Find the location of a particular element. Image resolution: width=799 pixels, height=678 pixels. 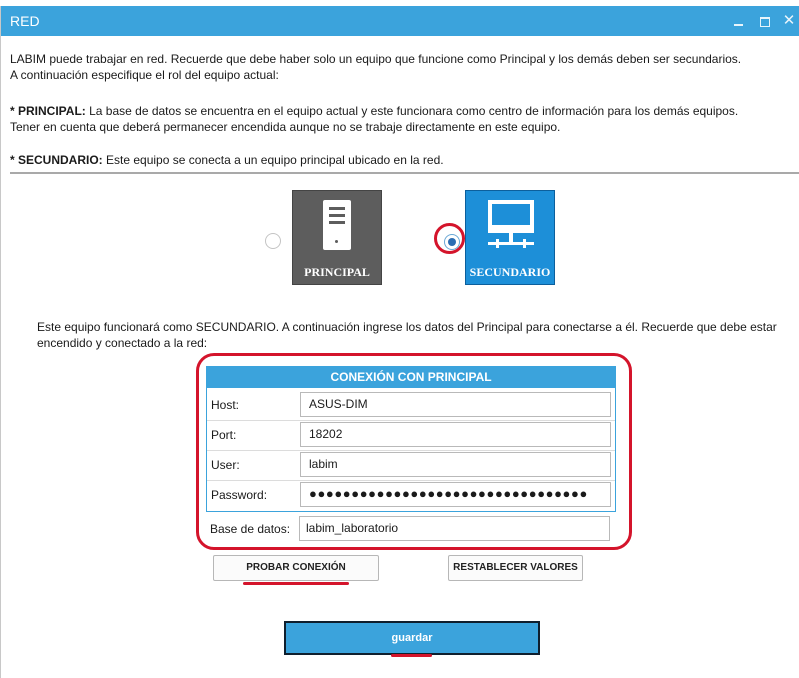

restablecer-valores-button: RESTABLECER VALORES is located at coordinates (515, 568).